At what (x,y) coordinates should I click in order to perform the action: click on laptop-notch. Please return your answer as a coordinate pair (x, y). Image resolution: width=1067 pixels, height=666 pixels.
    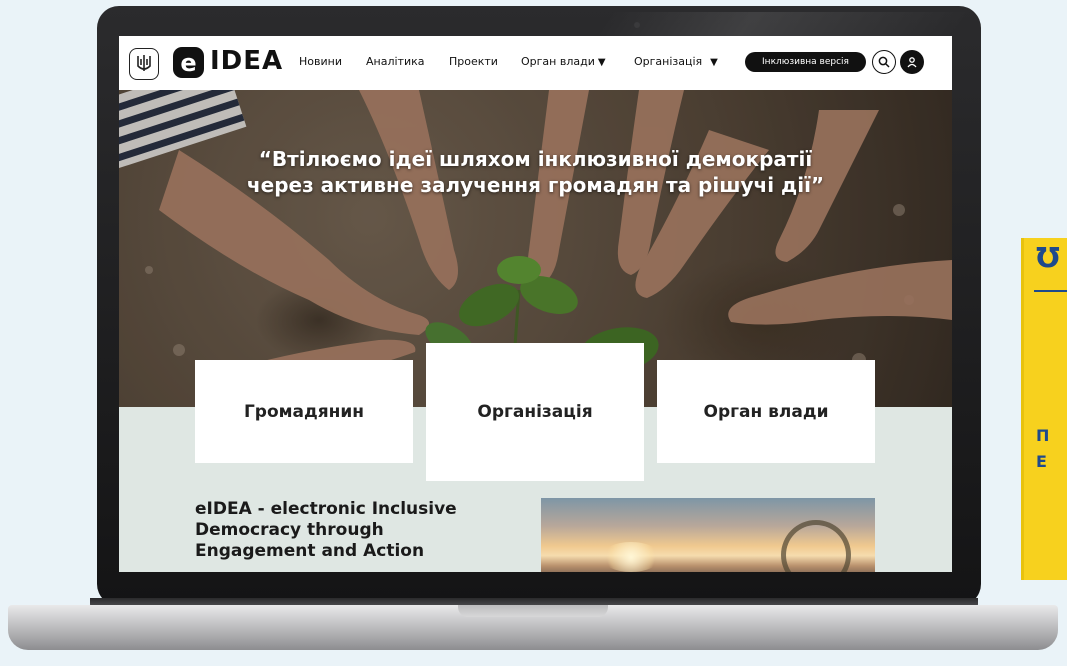
    Looking at the image, I should click on (533, 611).